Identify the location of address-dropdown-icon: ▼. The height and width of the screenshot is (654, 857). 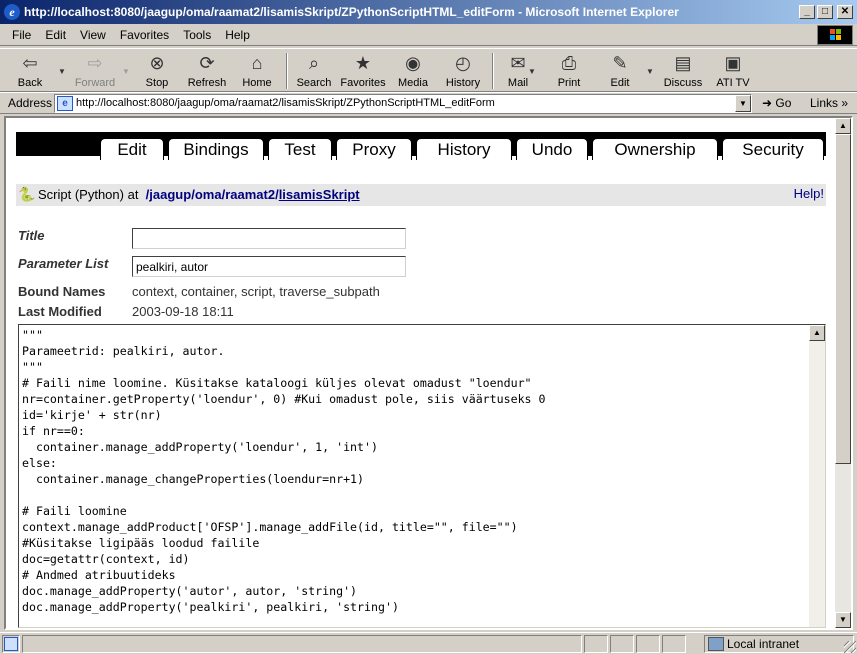
(743, 103).